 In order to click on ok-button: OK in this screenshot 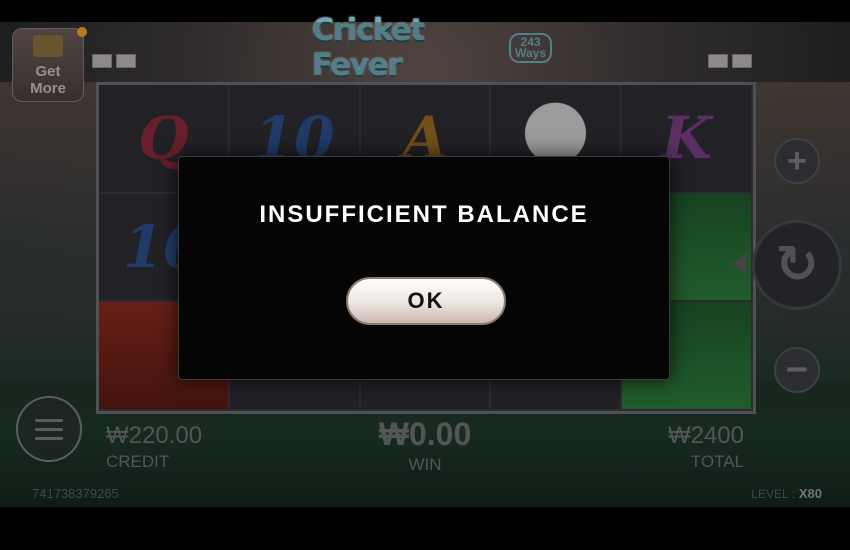, I will do `click(426, 301)`.